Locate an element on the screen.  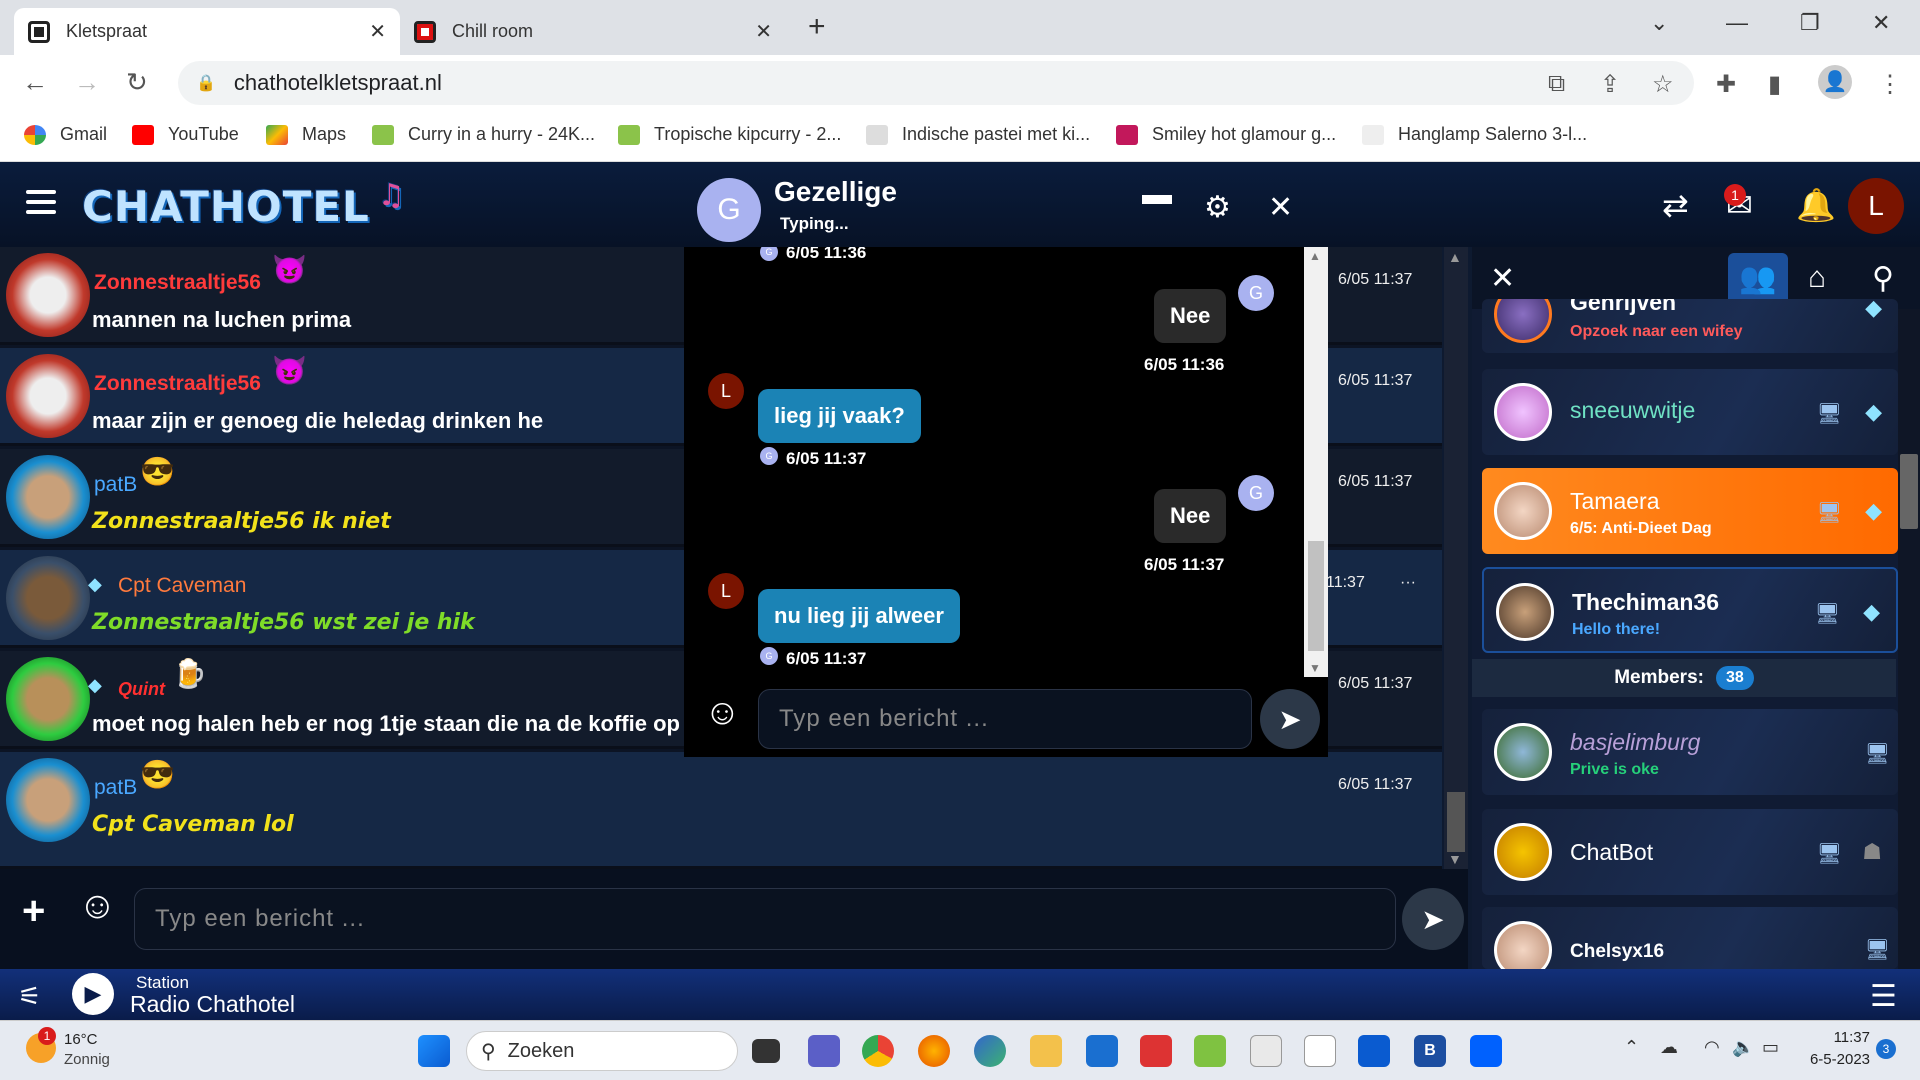
onedrive-icon: ☁ is located at coordinates (1669, 1047).